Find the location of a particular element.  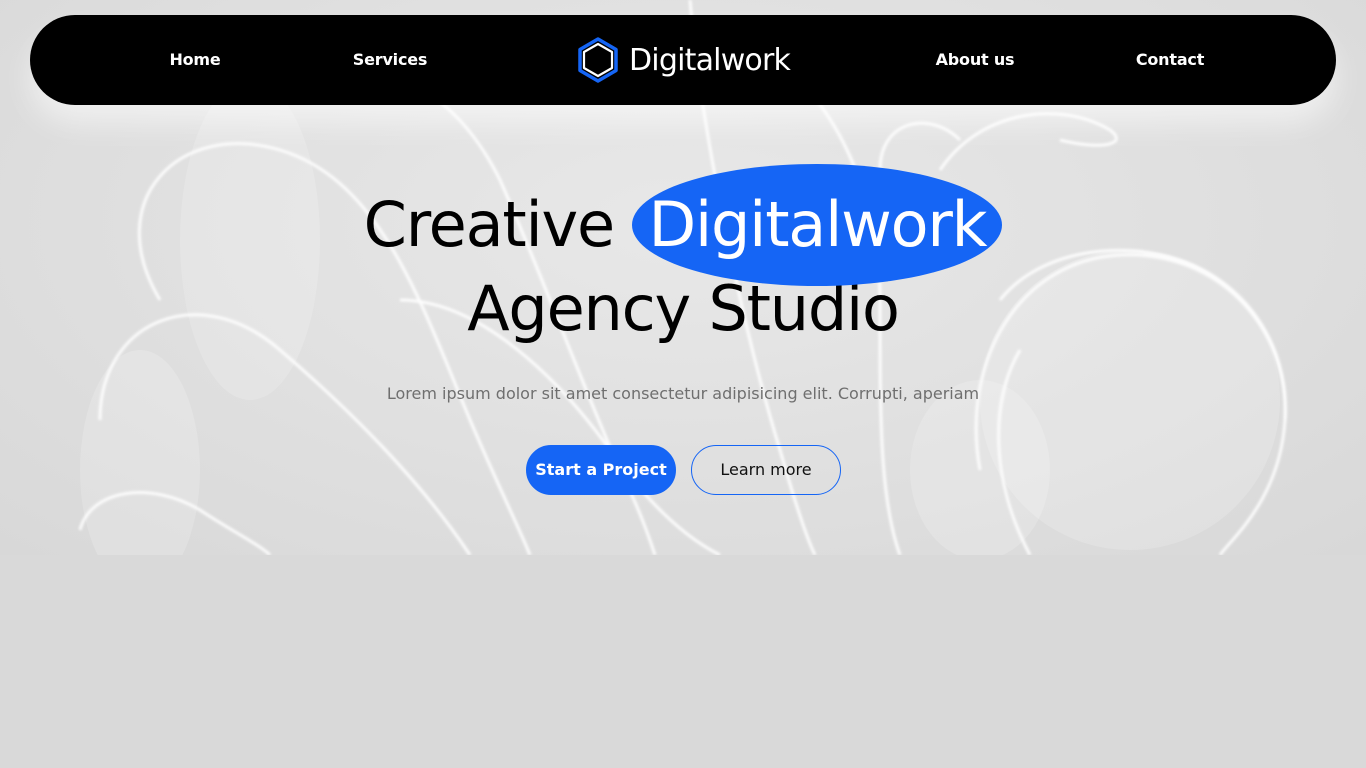

brand-logo-link: Digitalwork is located at coordinates (683, 60).